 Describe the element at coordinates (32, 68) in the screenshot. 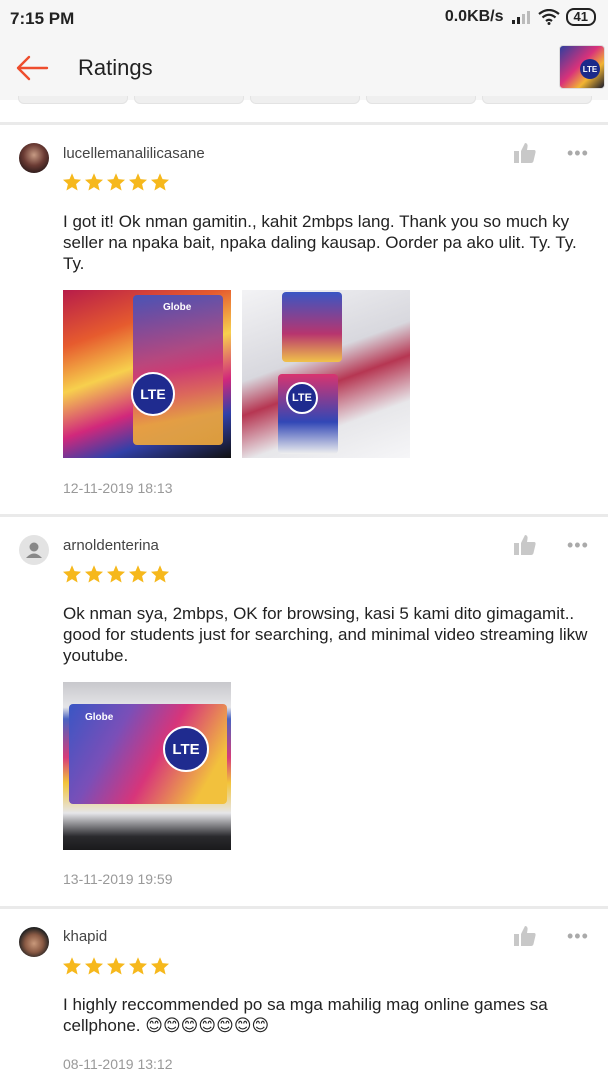

I see `back-arrow-icon` at that location.